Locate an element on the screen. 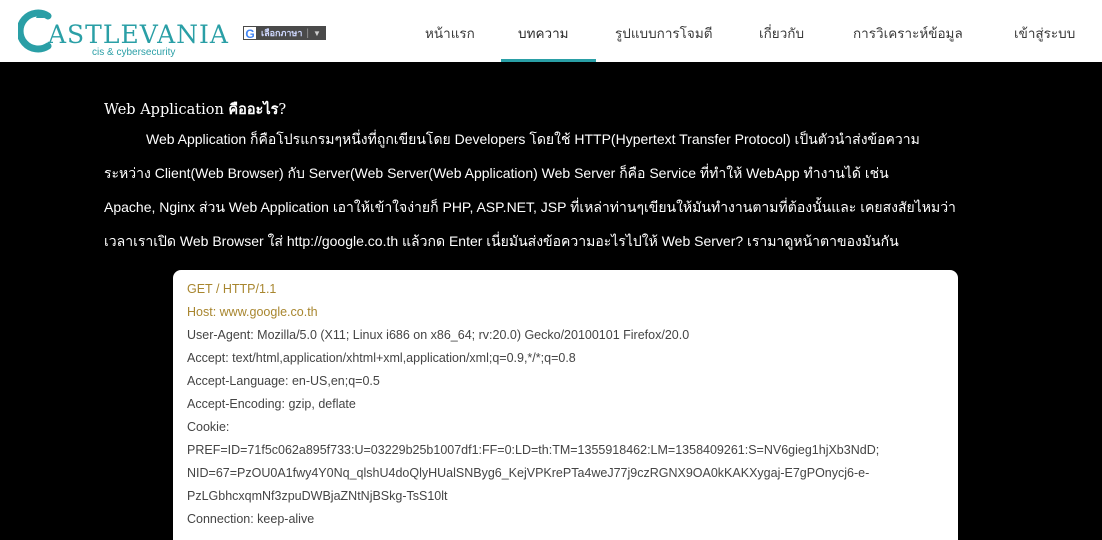 Image resolution: width=1102 pixels, height=540 pixels. heading-prefix: Web Application is located at coordinates (164, 110).